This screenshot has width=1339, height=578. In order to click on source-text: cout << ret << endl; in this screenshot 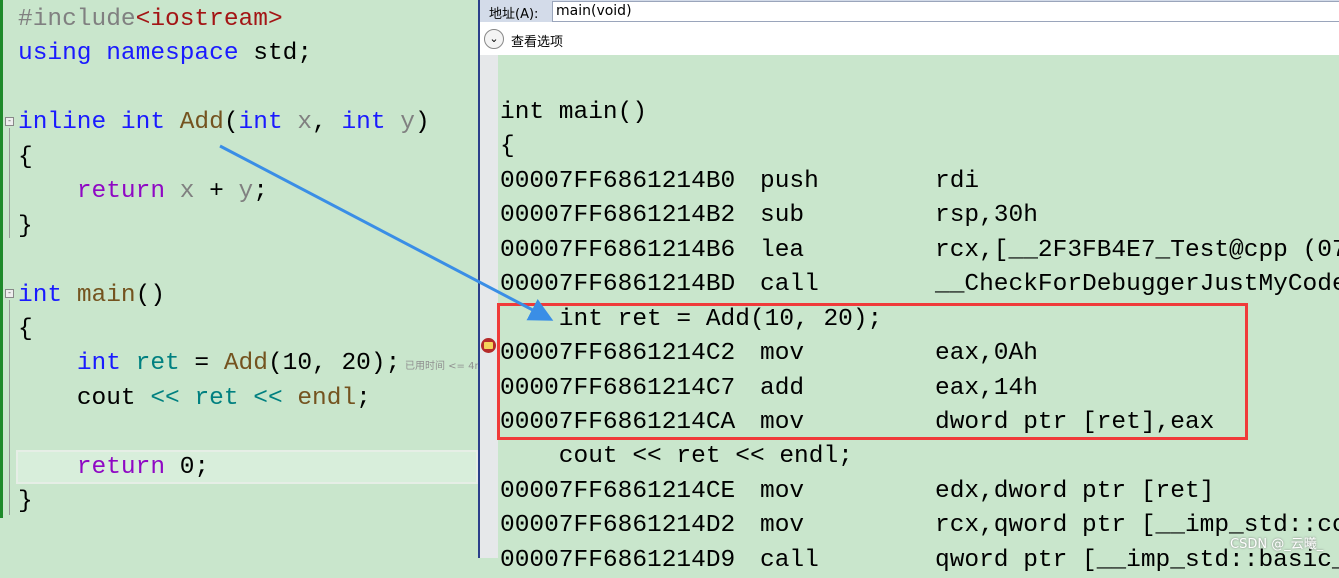, I will do `click(676, 457)`.